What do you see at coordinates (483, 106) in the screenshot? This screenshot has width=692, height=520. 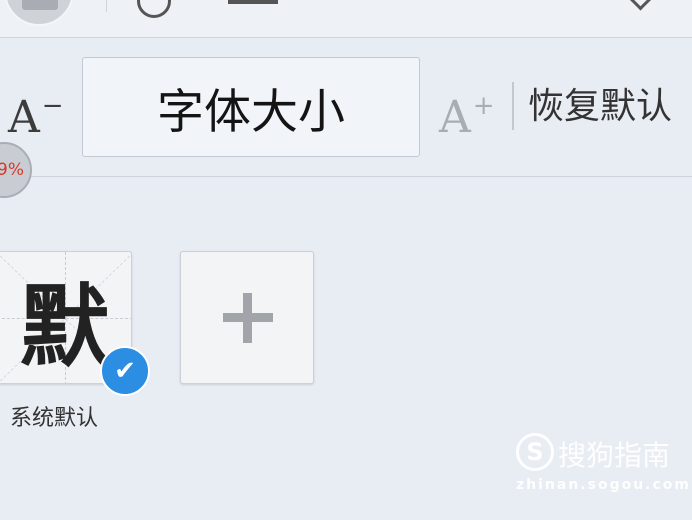 I see `plus-sign-icon: +` at bounding box center [483, 106].